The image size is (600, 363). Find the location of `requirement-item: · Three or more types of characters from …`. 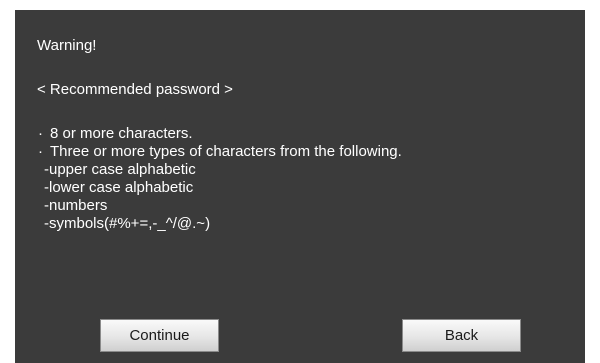

requirement-item: · Three or more types of characters from … is located at coordinates (219, 152).